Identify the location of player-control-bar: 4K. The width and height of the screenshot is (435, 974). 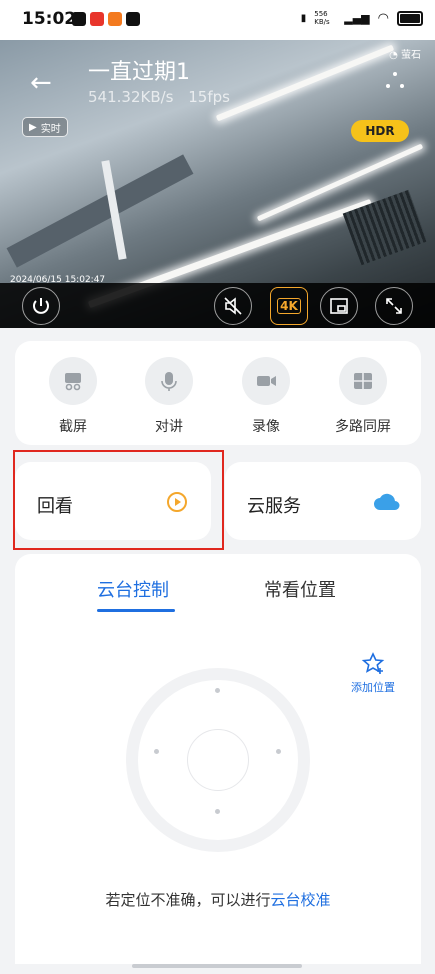
(217, 305).